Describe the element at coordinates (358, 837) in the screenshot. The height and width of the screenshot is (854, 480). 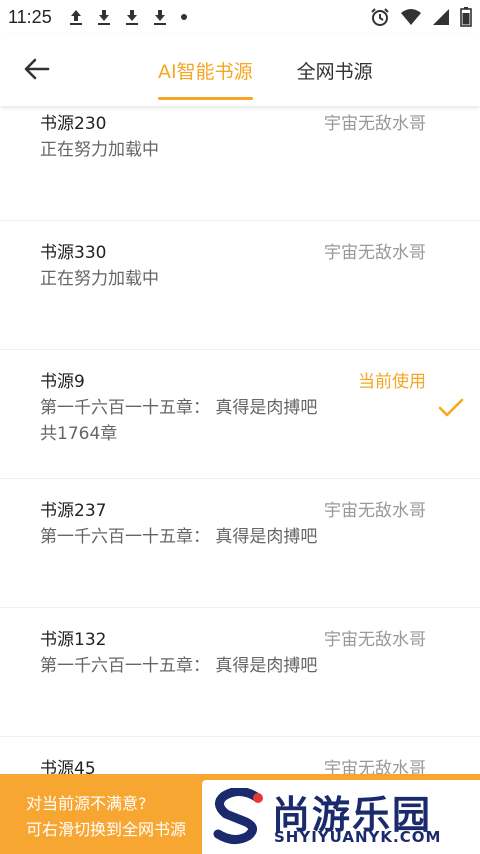
I see `logo-subtext: SHYIYUANYK.COM` at that location.